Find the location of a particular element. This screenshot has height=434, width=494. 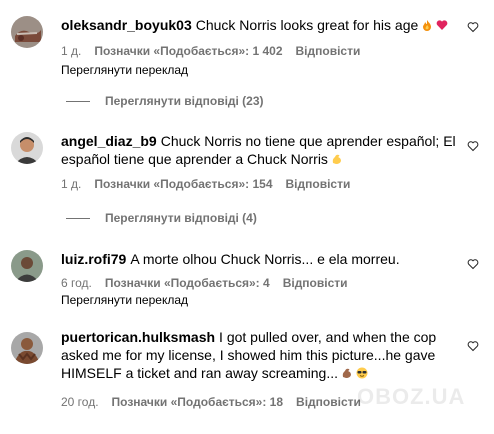

timestamp: 6 год. is located at coordinates (76, 283).